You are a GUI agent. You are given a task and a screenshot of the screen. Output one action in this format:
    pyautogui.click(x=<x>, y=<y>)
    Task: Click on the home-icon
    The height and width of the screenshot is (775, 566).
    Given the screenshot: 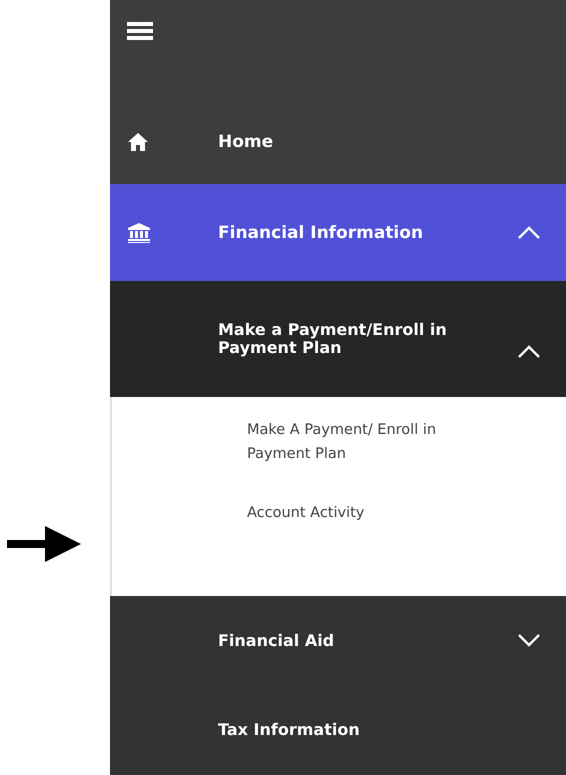 What is the action you would take?
    pyautogui.click(x=138, y=141)
    